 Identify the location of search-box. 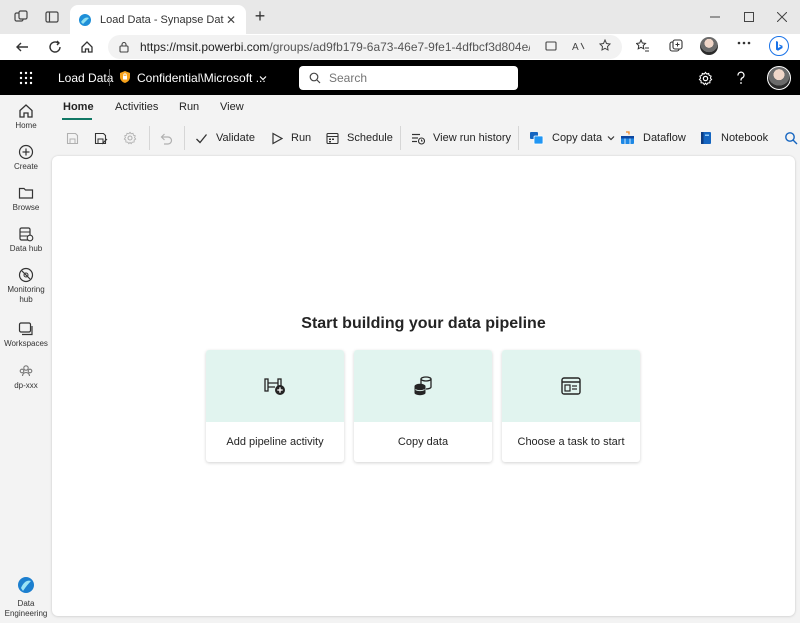
(408, 78).